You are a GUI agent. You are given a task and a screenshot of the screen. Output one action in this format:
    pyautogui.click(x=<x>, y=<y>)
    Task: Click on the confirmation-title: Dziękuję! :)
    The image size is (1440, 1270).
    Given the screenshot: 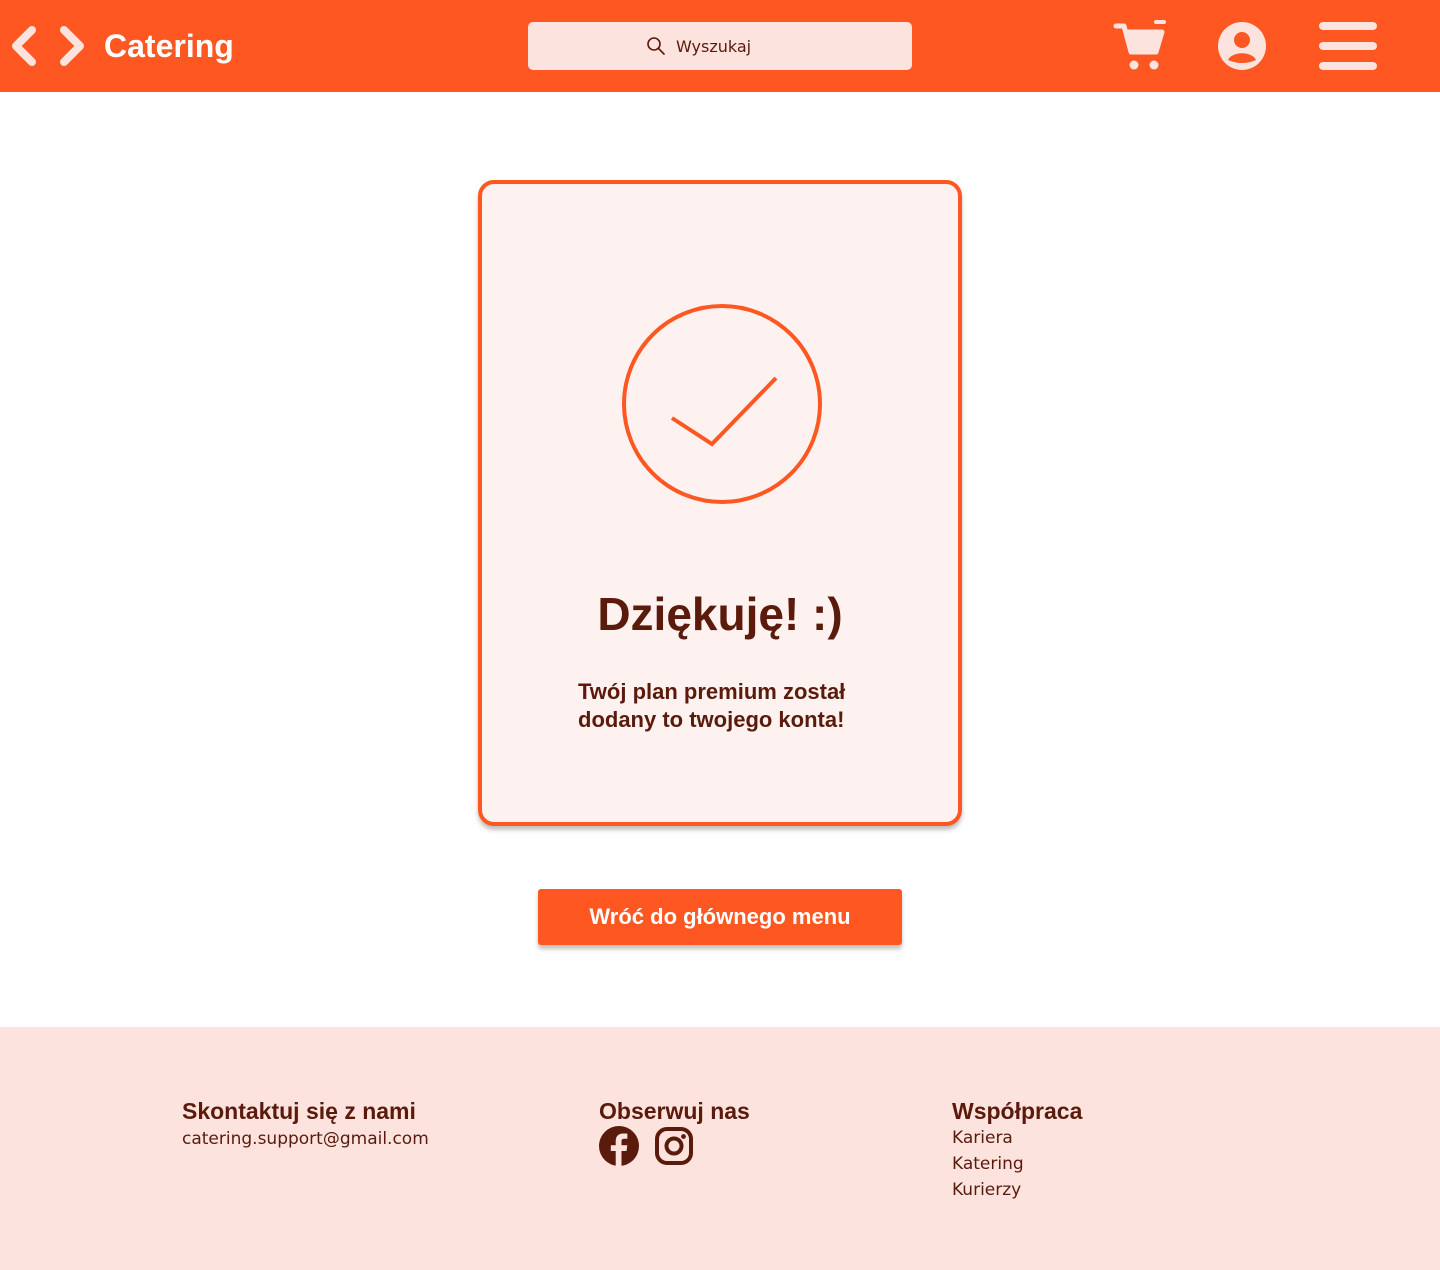 What is the action you would take?
    pyautogui.click(x=720, y=614)
    